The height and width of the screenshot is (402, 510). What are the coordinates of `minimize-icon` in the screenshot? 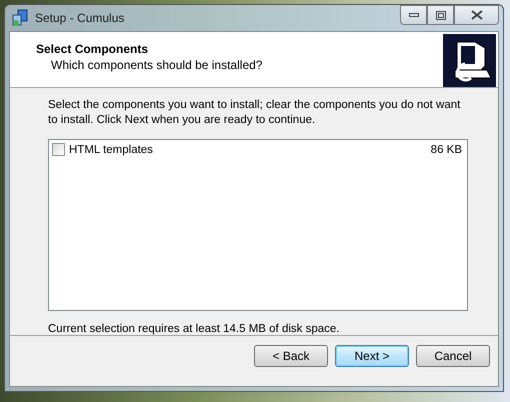 It's located at (413, 15).